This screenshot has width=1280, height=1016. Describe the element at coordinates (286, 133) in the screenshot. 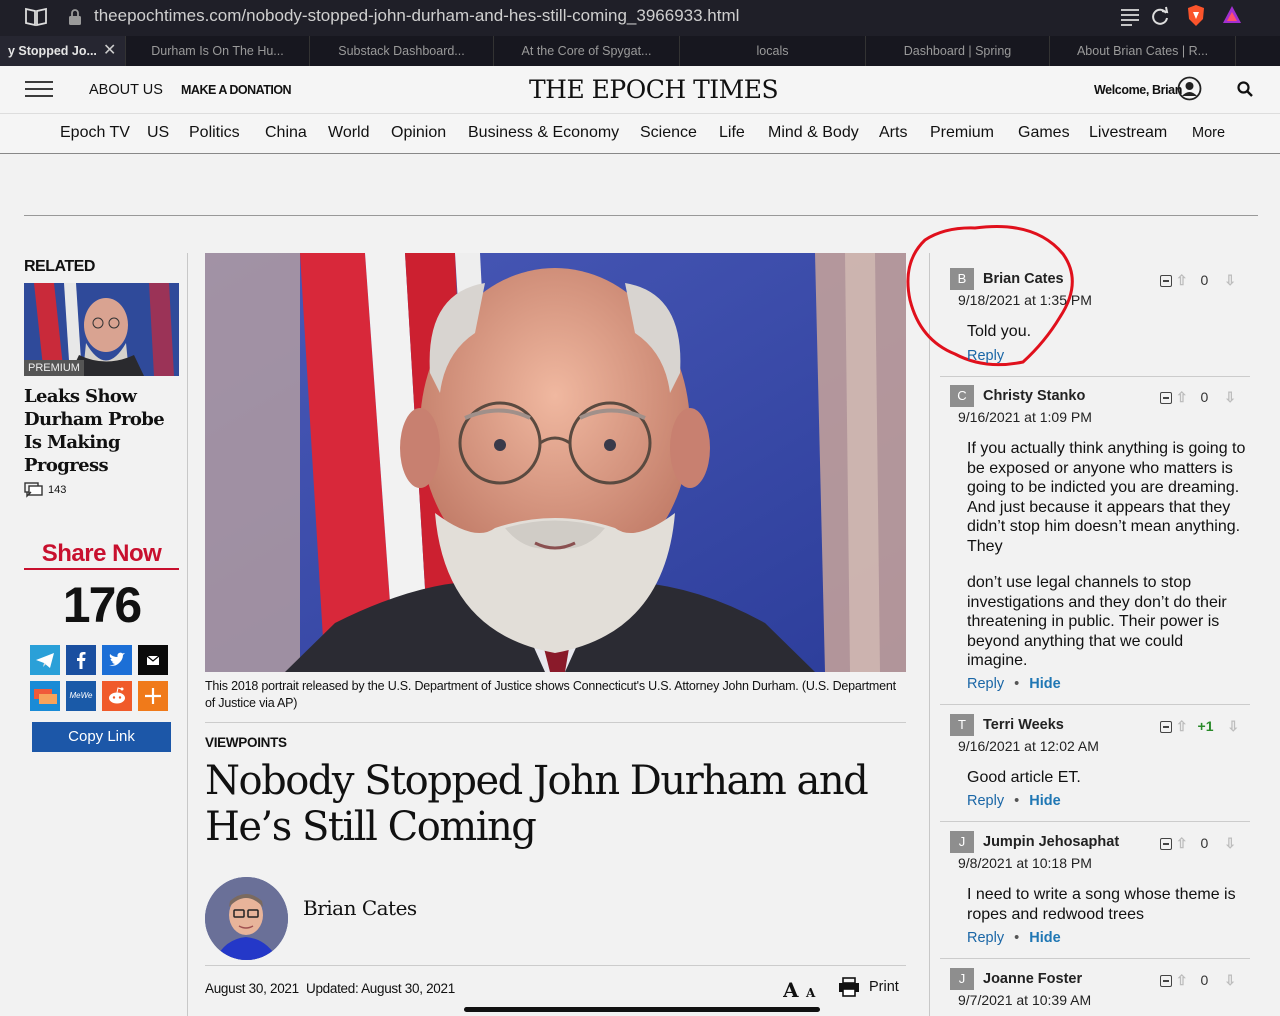

I see `nav-china: China` at that location.